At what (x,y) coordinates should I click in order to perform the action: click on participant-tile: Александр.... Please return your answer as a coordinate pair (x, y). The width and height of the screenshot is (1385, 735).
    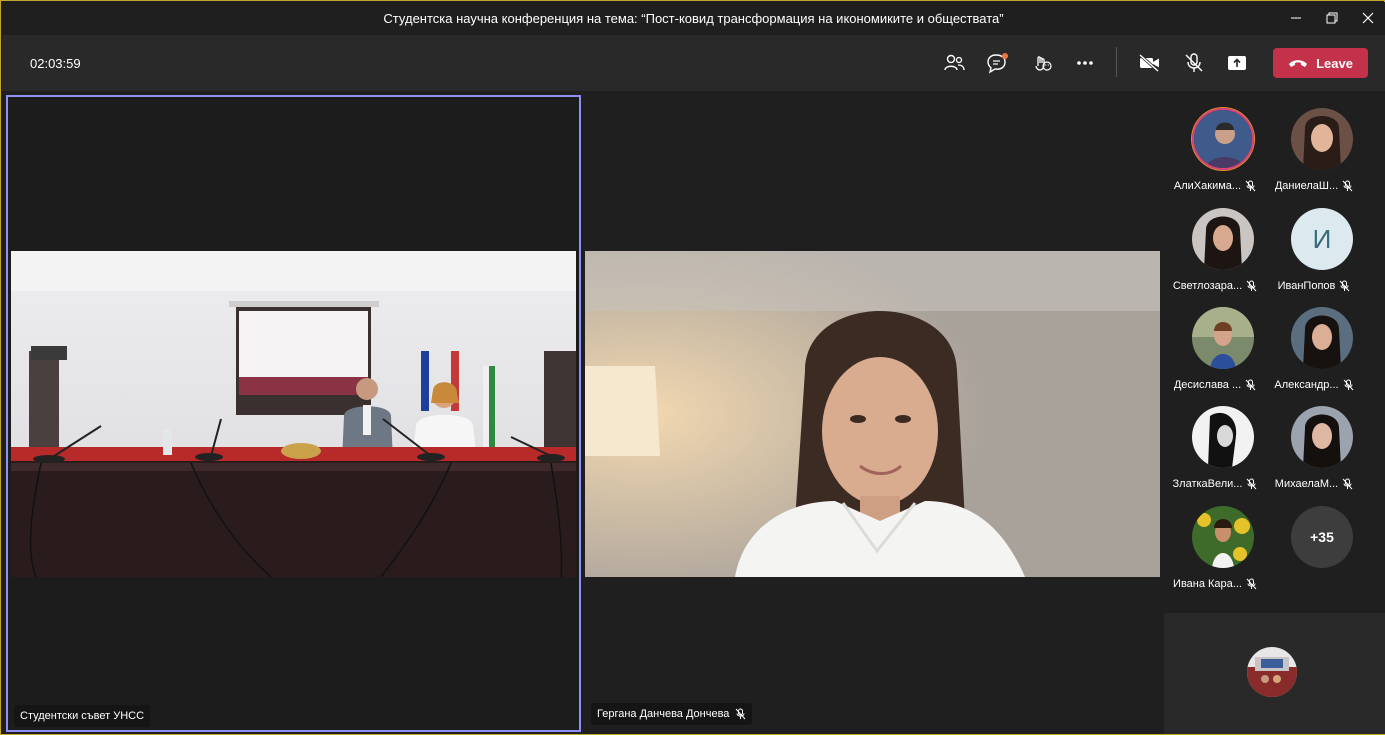
    Looking at the image, I should click on (1314, 342).